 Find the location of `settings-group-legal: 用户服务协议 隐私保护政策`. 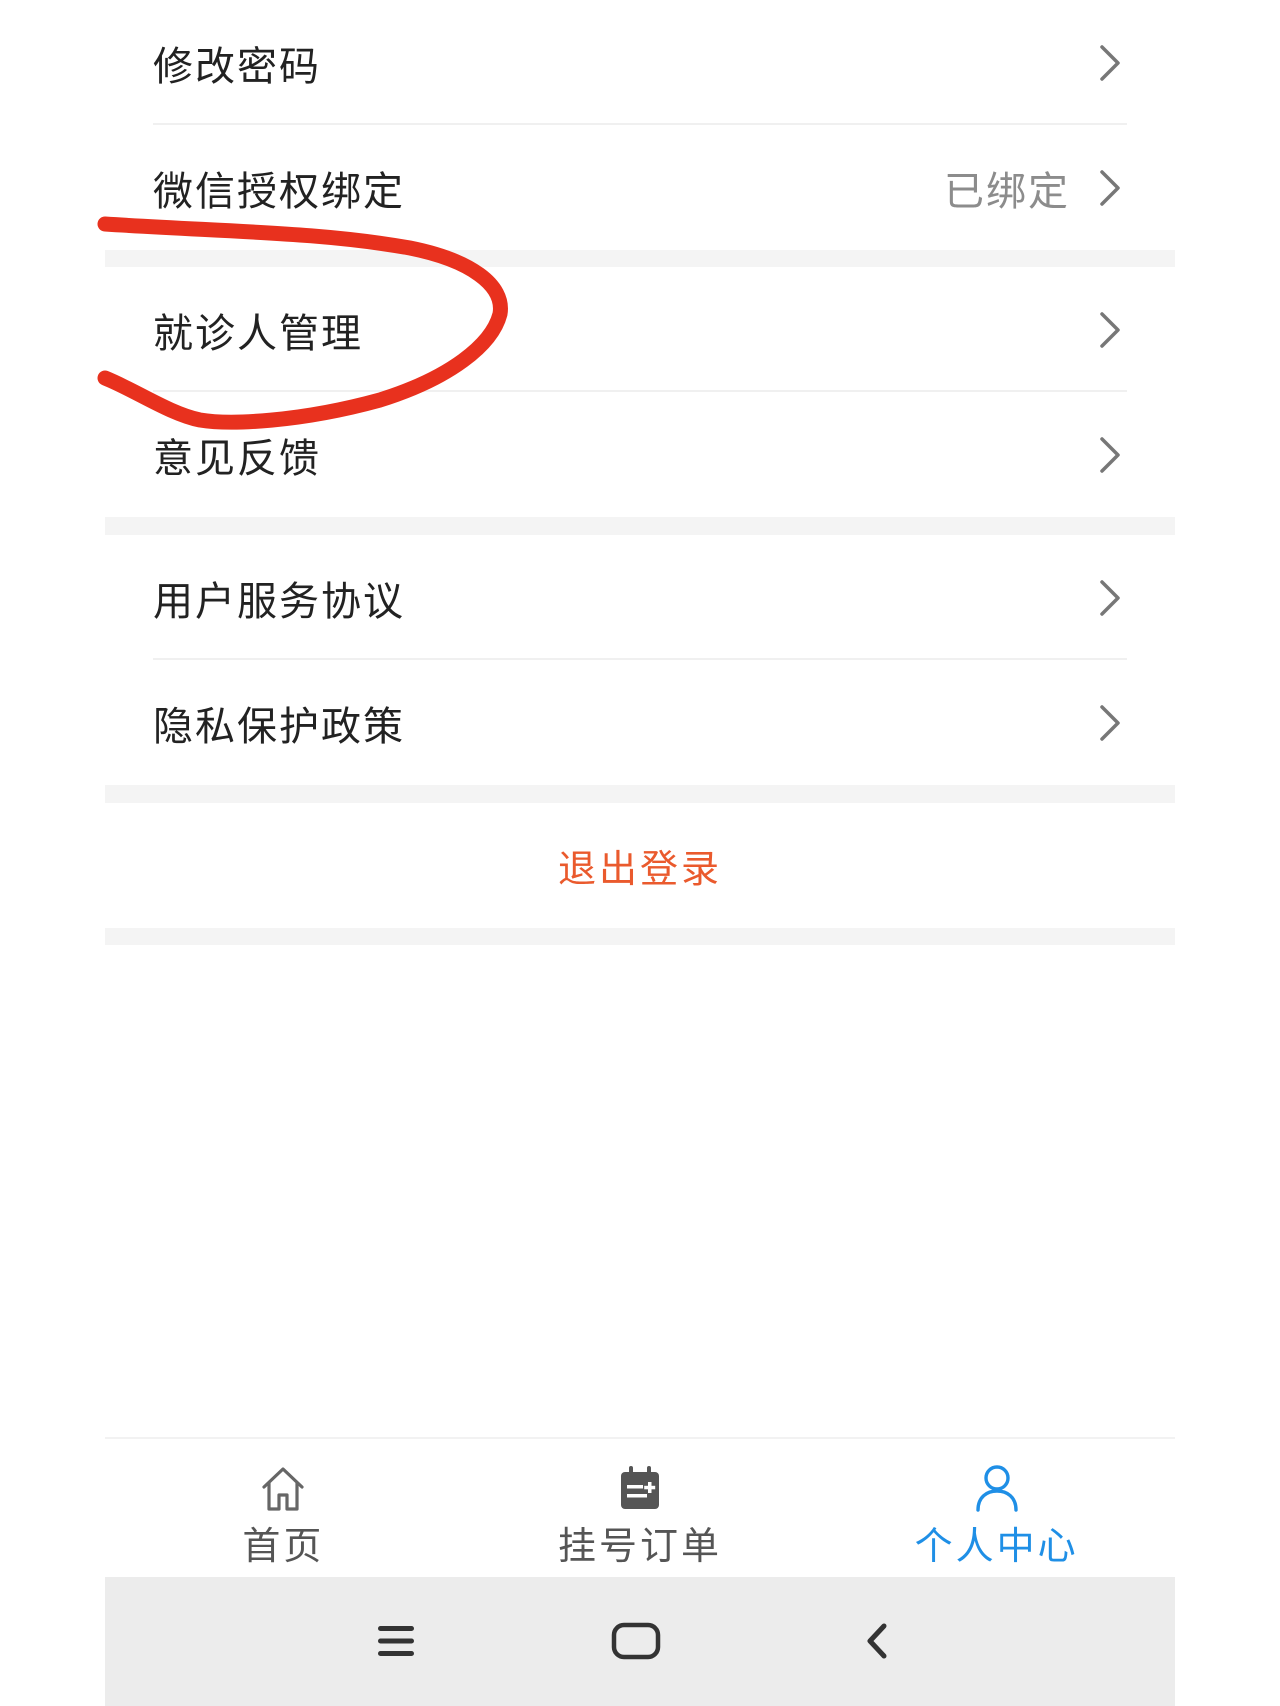

settings-group-legal: 用户服务协议 隐私保护政策 is located at coordinates (640, 660).